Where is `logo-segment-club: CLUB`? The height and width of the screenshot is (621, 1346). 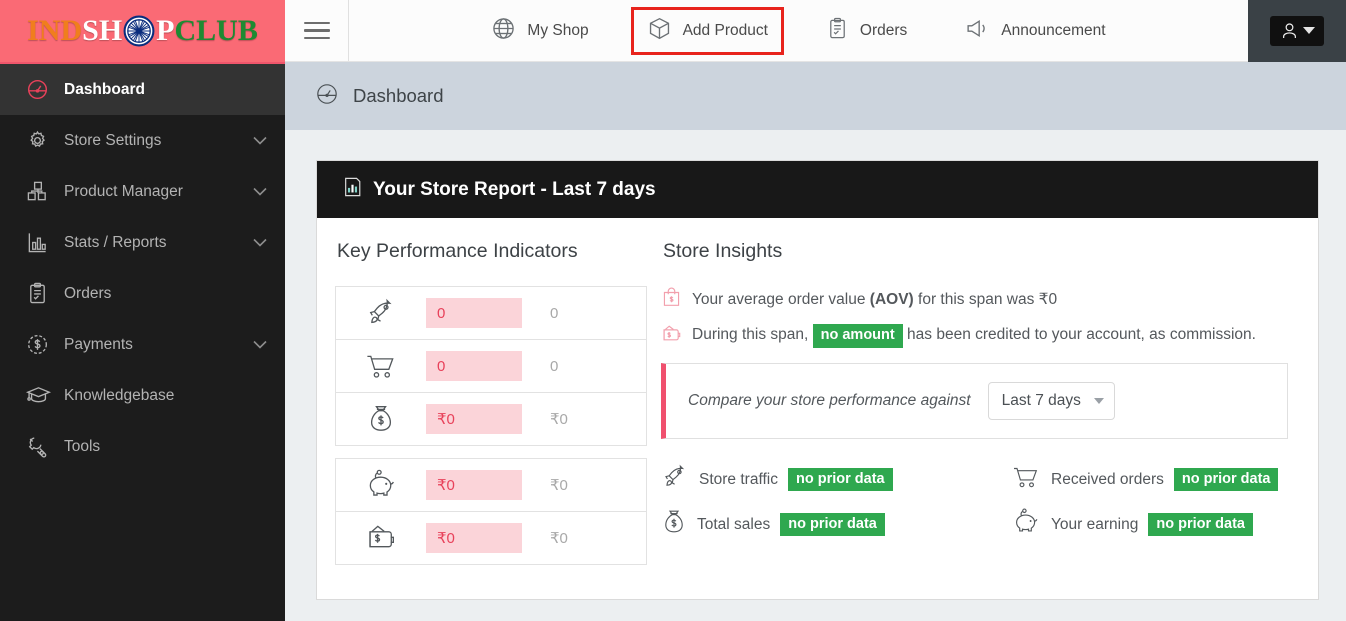 logo-segment-club: CLUB is located at coordinates (216, 30).